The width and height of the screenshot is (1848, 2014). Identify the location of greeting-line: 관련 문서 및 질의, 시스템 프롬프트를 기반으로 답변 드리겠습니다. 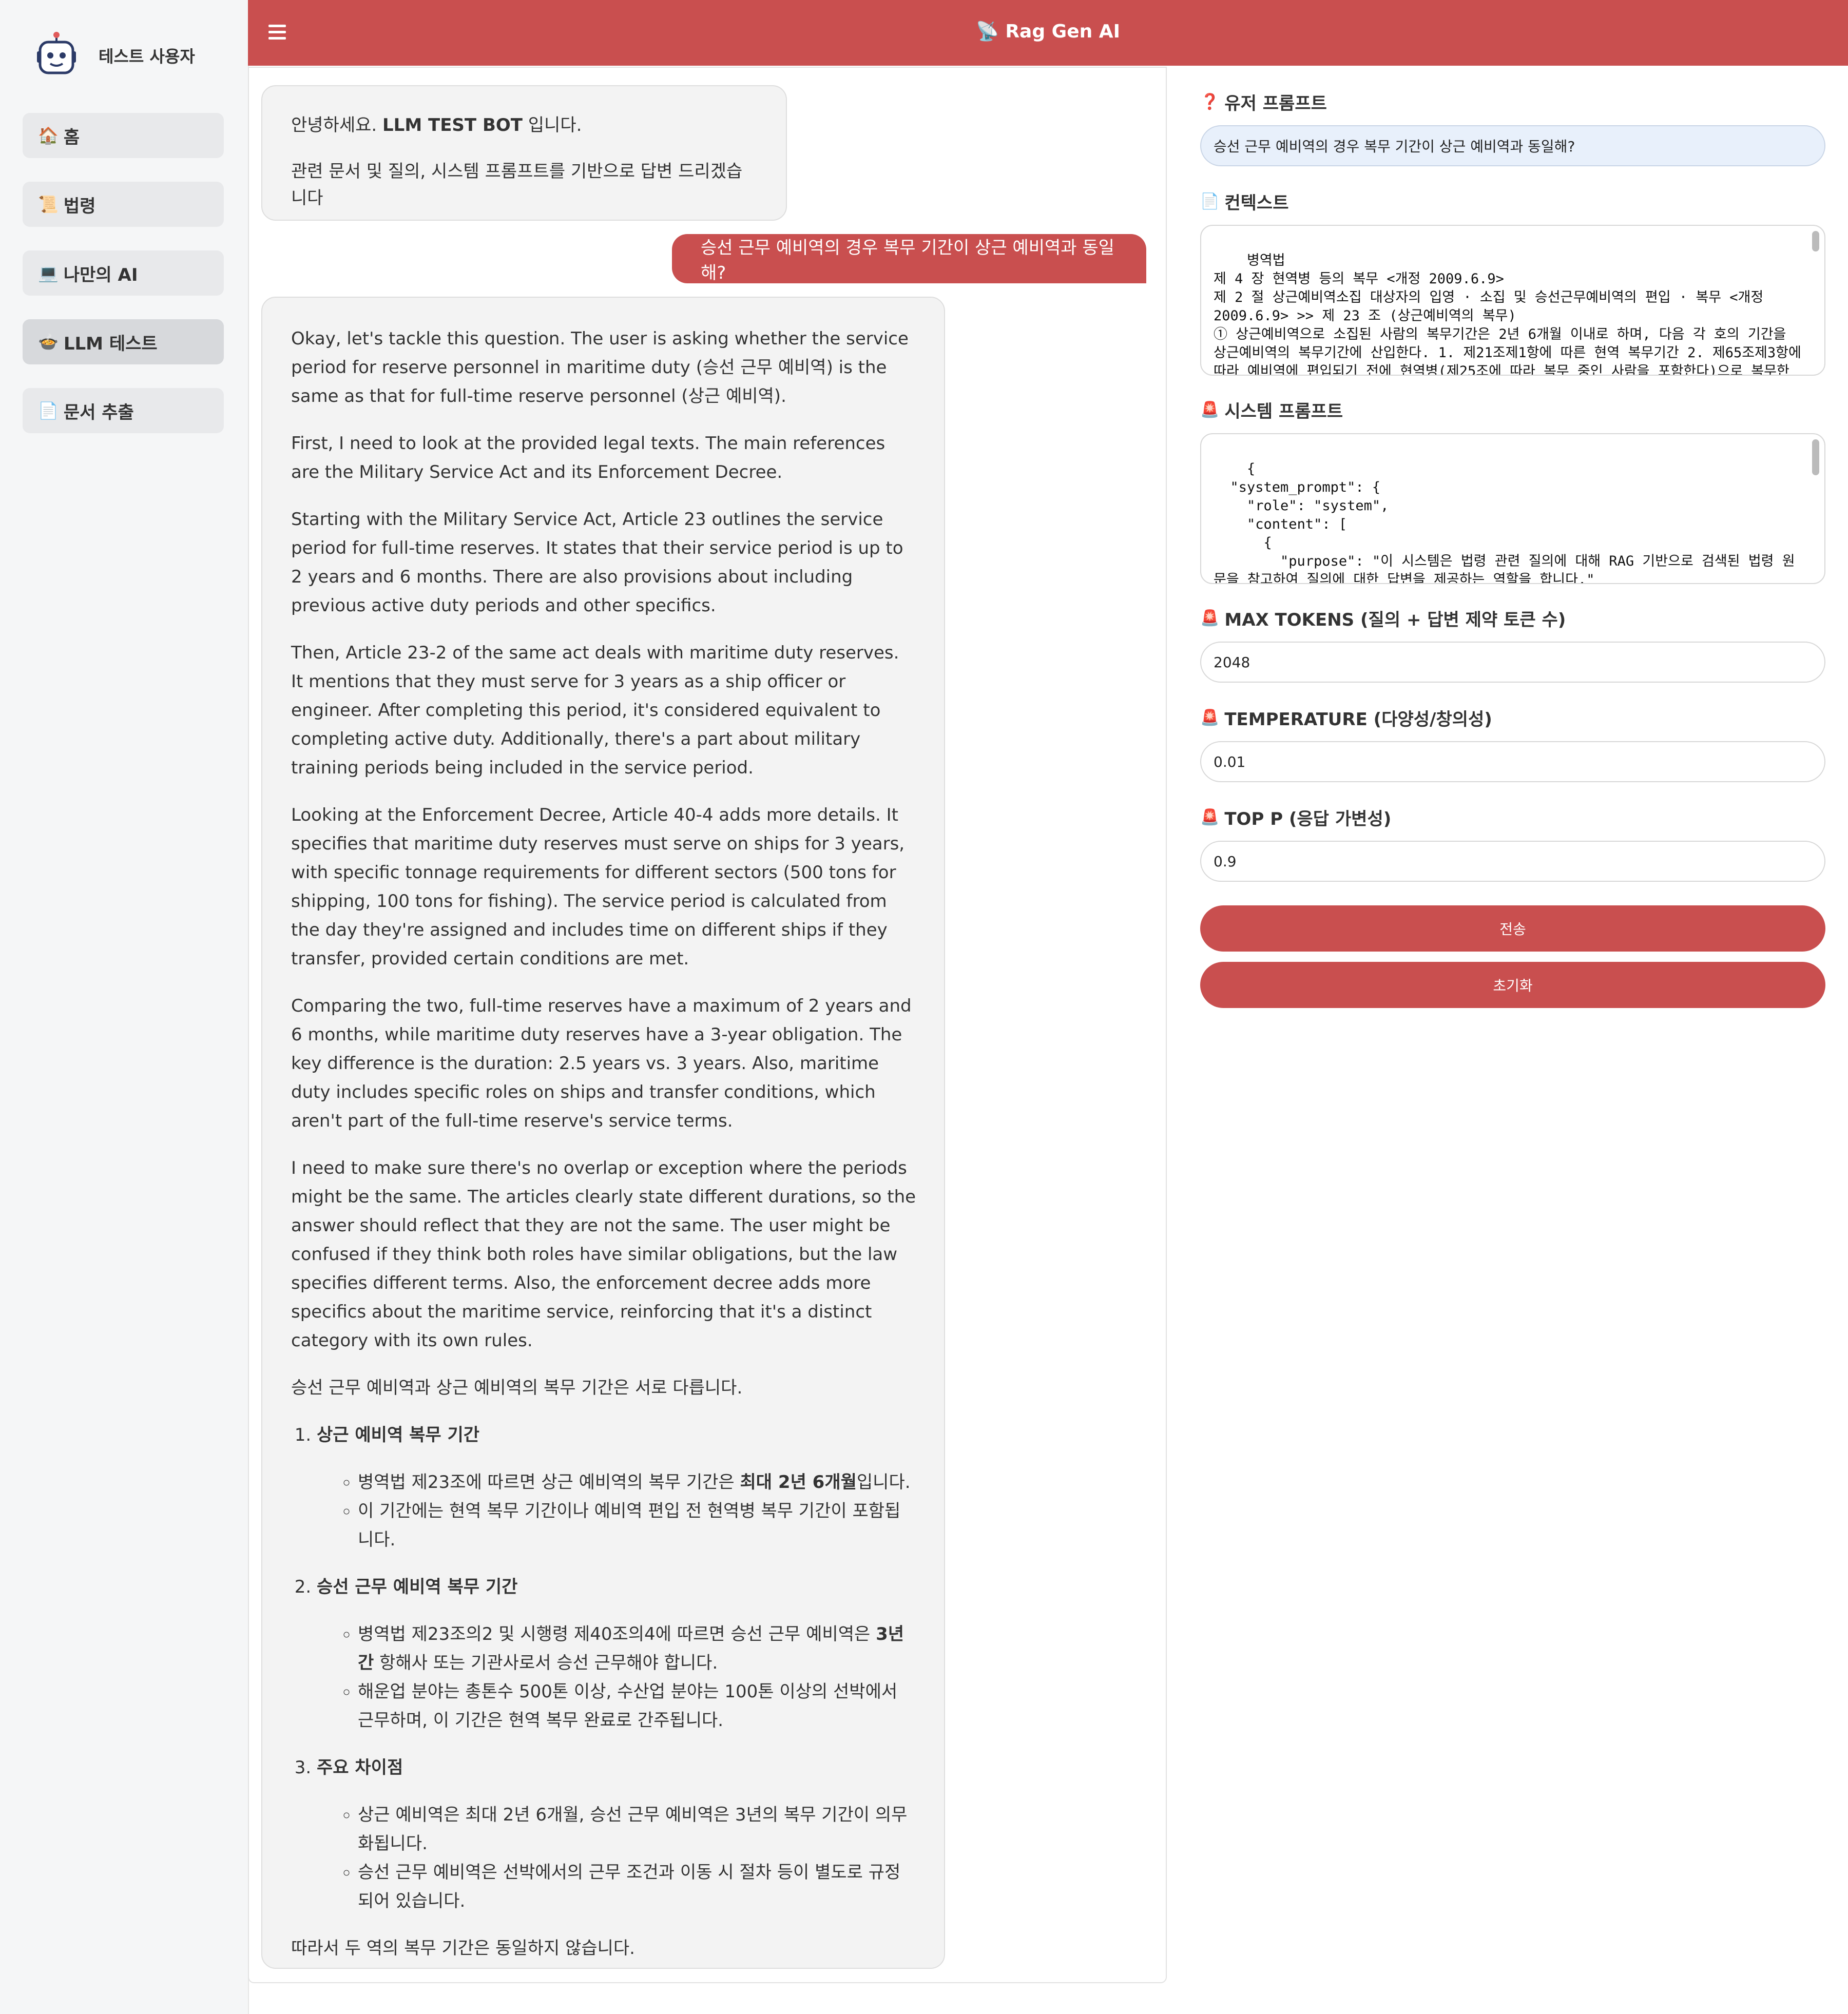
(517, 184).